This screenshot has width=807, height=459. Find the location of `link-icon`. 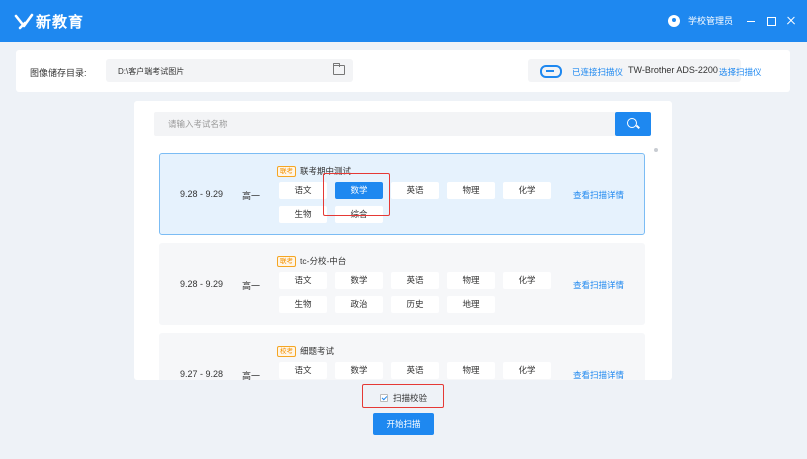

link-icon is located at coordinates (551, 71).